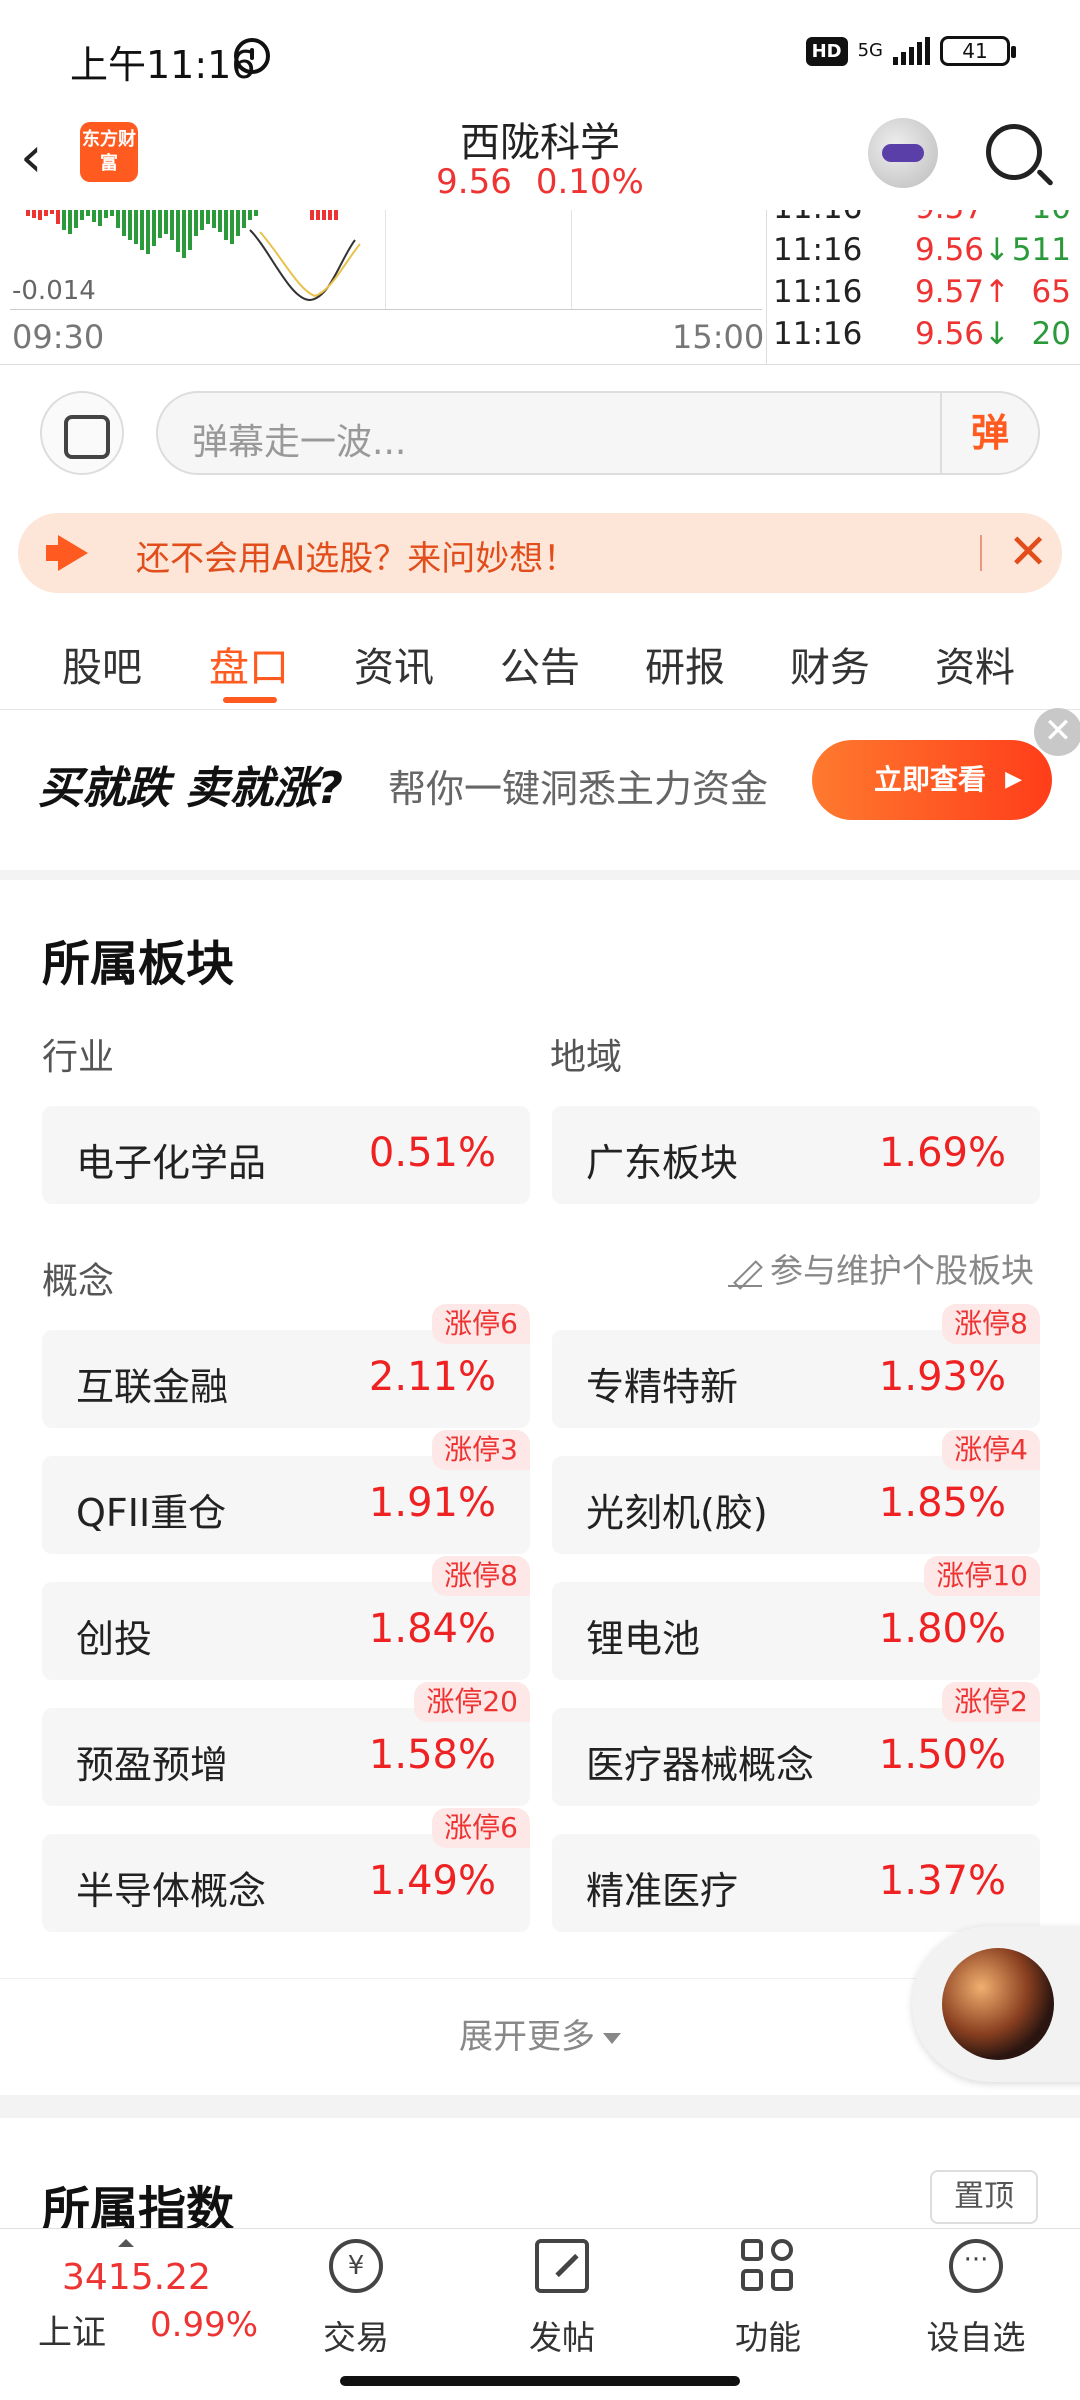  What do you see at coordinates (870, 50) in the screenshot?
I see `network-type: 5G` at bounding box center [870, 50].